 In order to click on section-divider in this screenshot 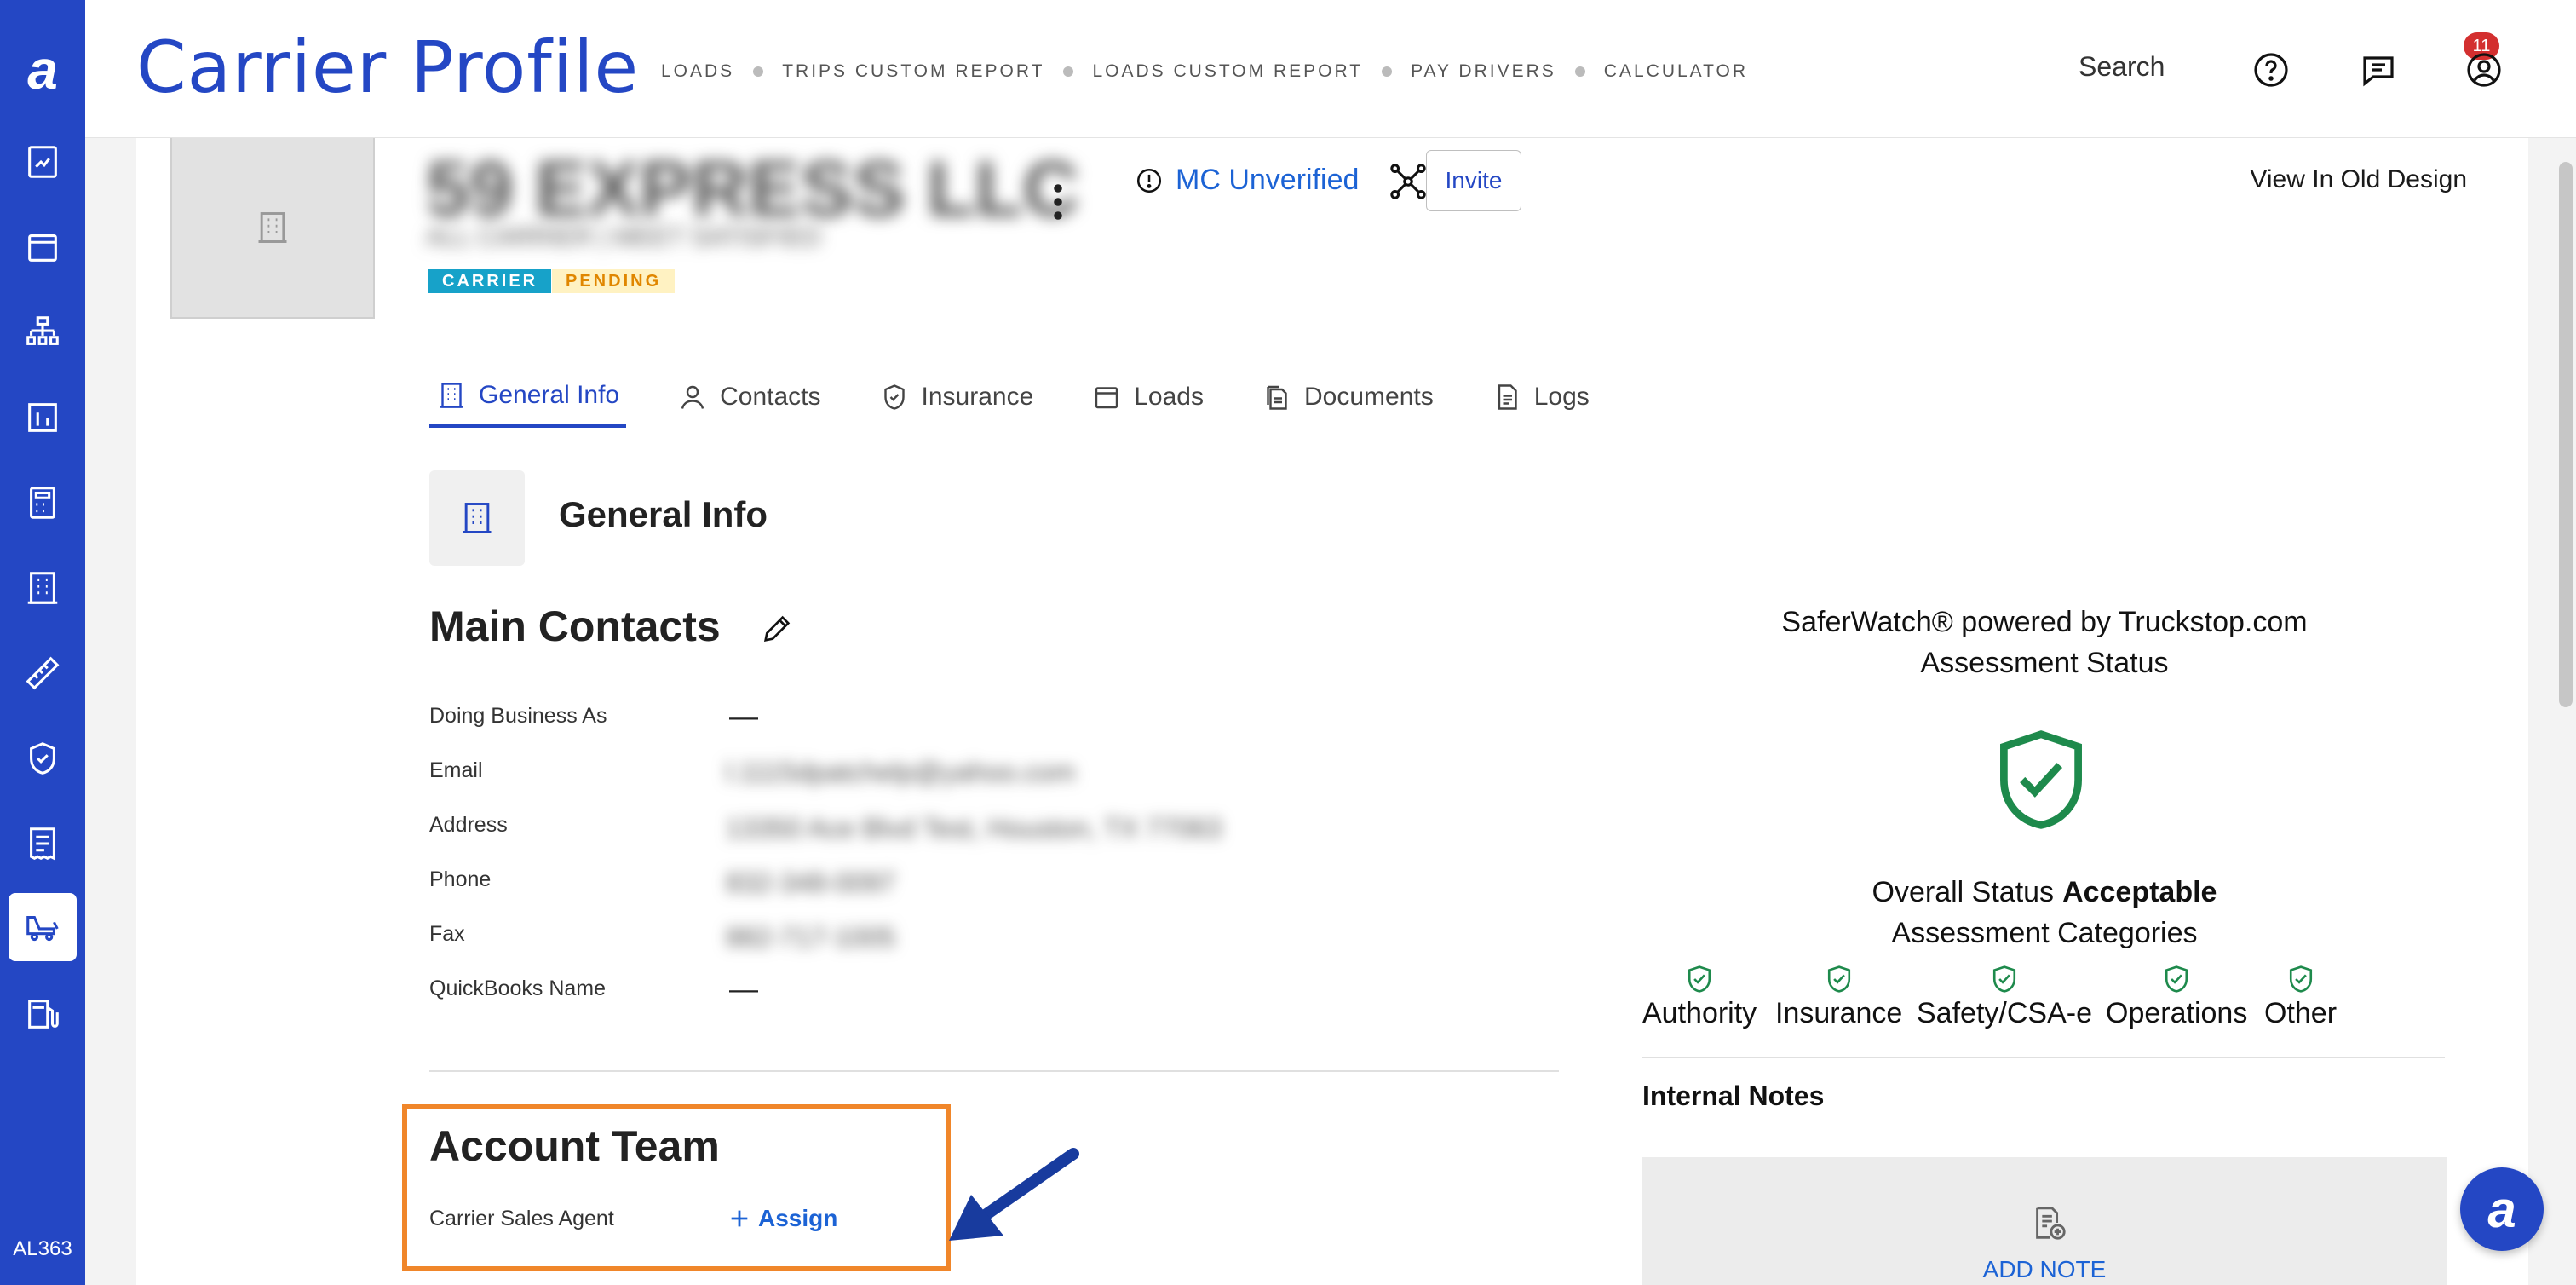, I will do `click(994, 1071)`.